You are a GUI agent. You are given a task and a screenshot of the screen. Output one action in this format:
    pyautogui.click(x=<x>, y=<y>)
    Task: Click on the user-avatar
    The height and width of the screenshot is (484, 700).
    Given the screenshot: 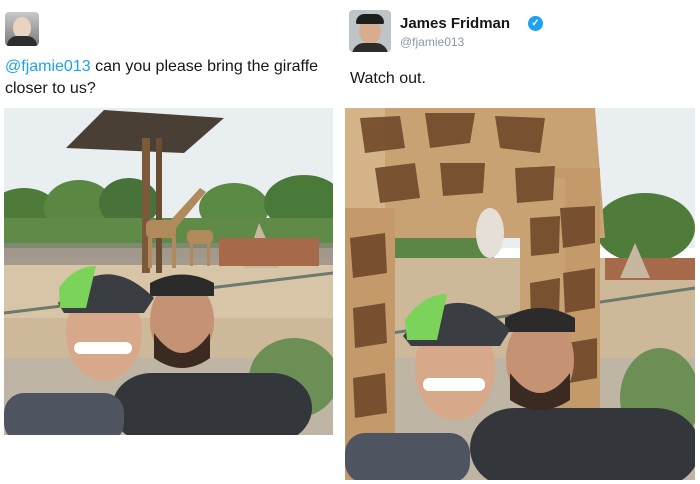 What is the action you would take?
    pyautogui.click(x=22, y=29)
    